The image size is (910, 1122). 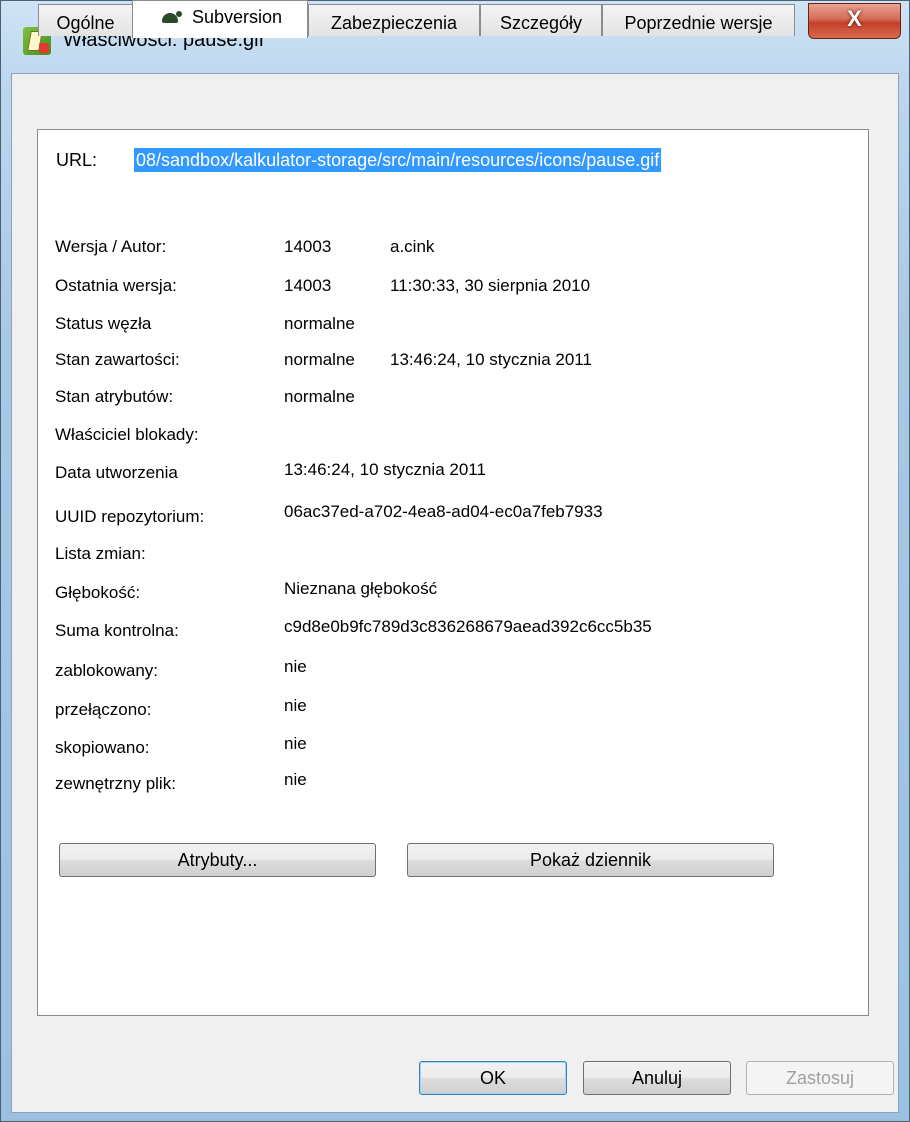 I want to click on tab-security: Zabezpieczenia, so click(x=394, y=20).